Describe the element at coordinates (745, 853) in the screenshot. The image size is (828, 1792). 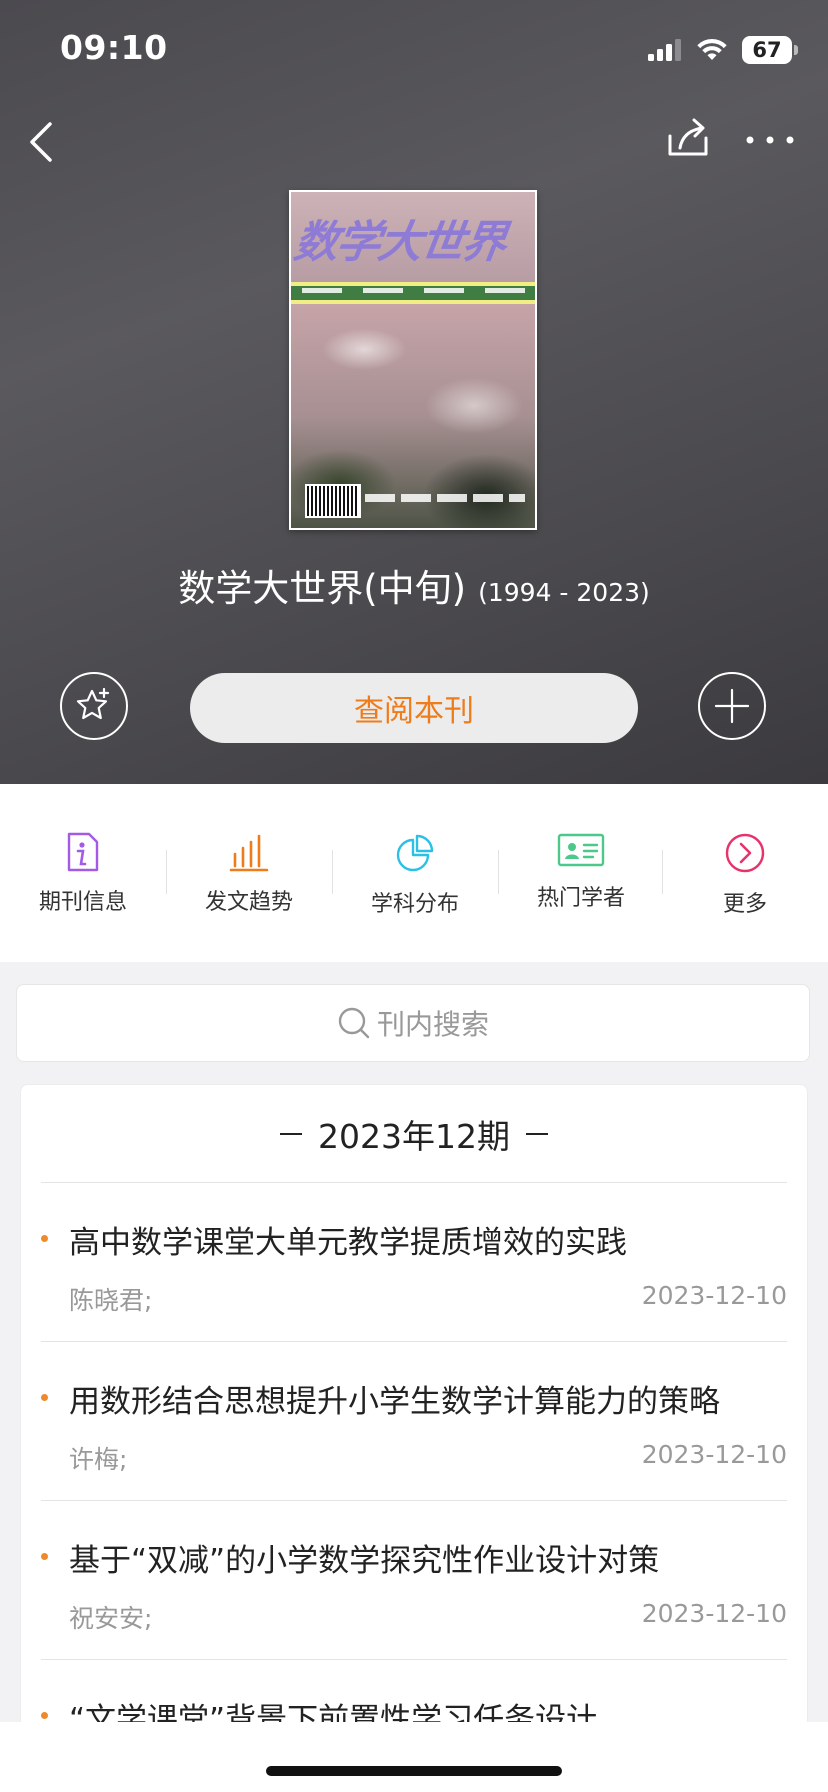
I see `chevron-circle-icon` at that location.